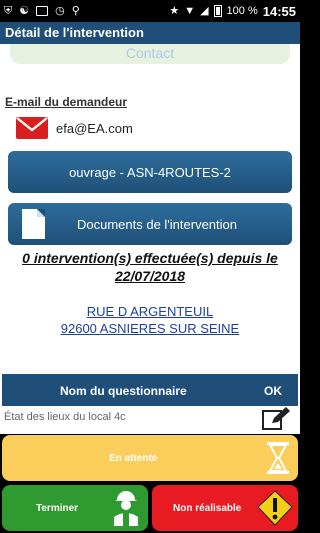 The width and height of the screenshot is (320, 533). I want to click on clock: 14:55, so click(279, 11).